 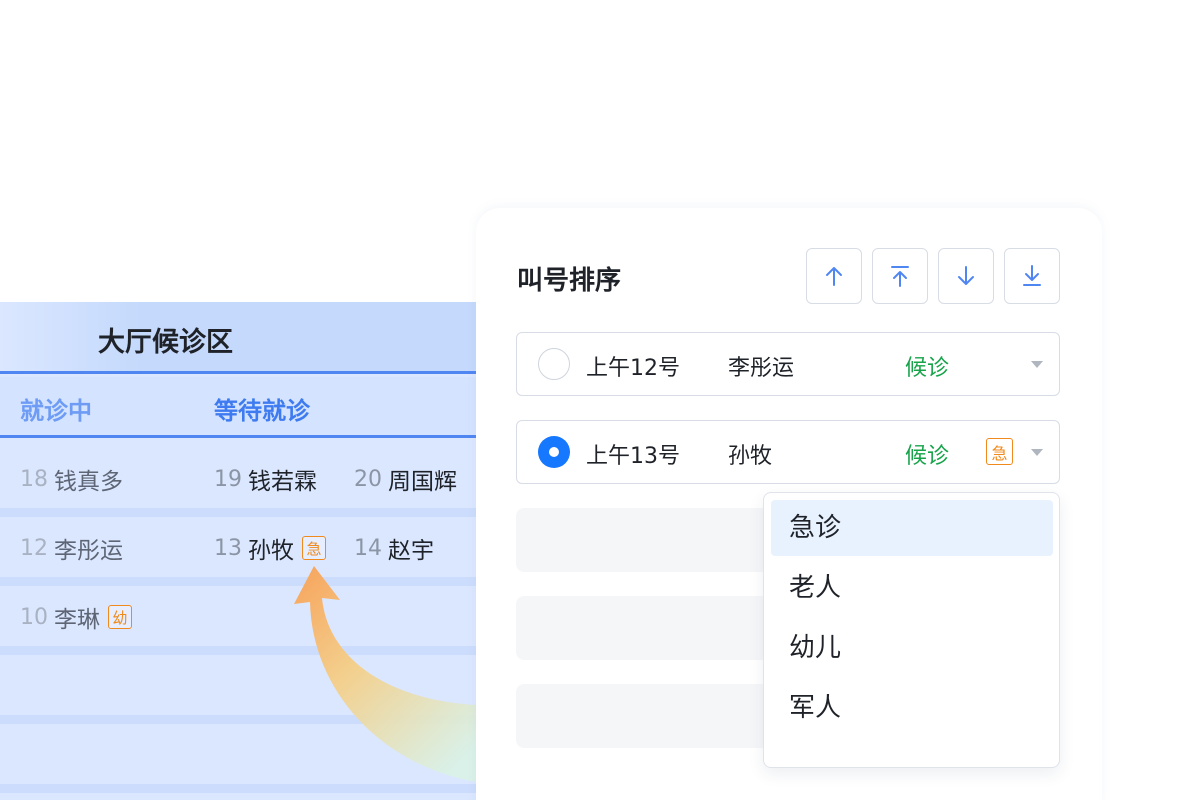 I want to click on patient-entry: 10 李琳 幼, so click(x=76, y=617).